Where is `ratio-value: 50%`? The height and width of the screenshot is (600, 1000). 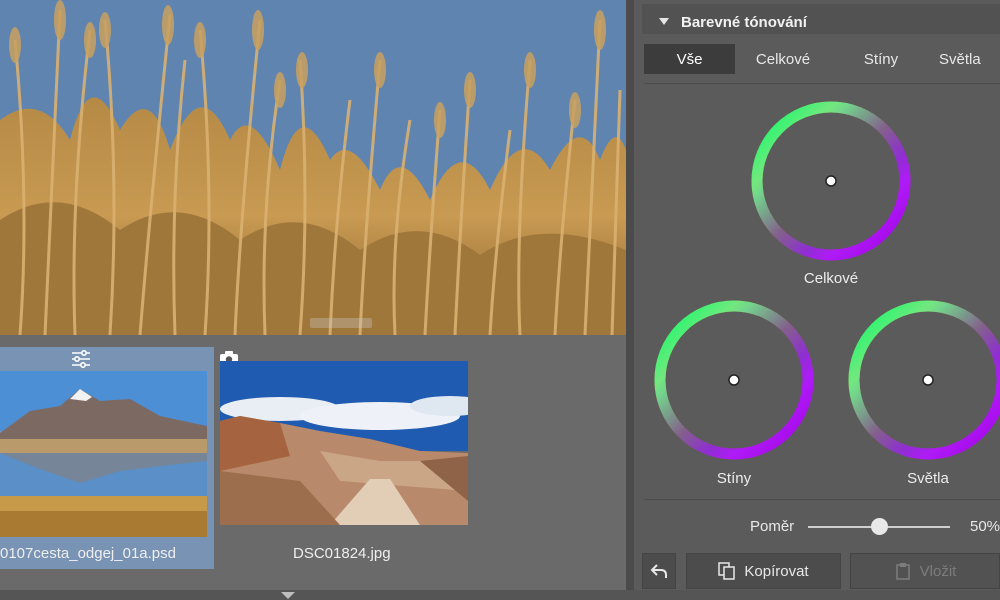 ratio-value: 50% is located at coordinates (985, 526).